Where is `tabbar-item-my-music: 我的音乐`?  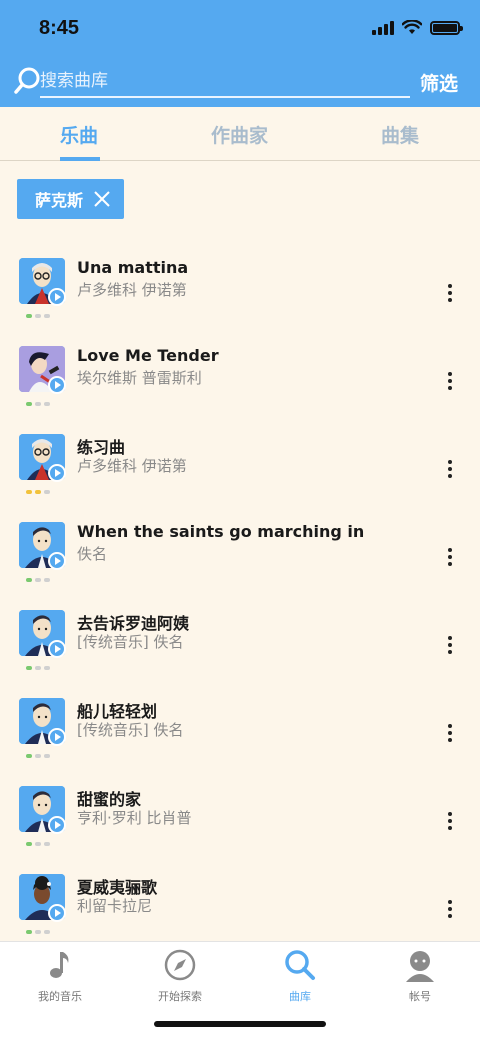
tabbar-item-my-music: 我的音乐 is located at coordinates (60, 976).